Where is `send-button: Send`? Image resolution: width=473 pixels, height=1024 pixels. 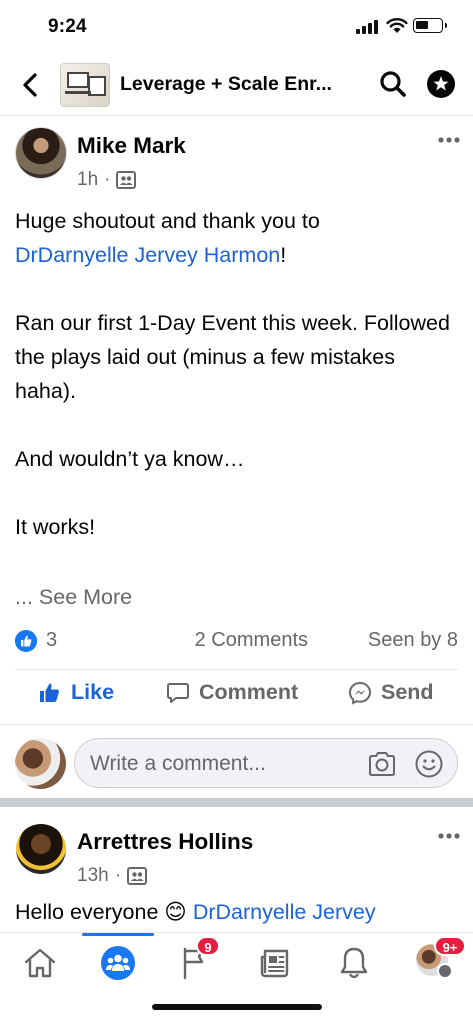
send-button: Send is located at coordinates (391, 692).